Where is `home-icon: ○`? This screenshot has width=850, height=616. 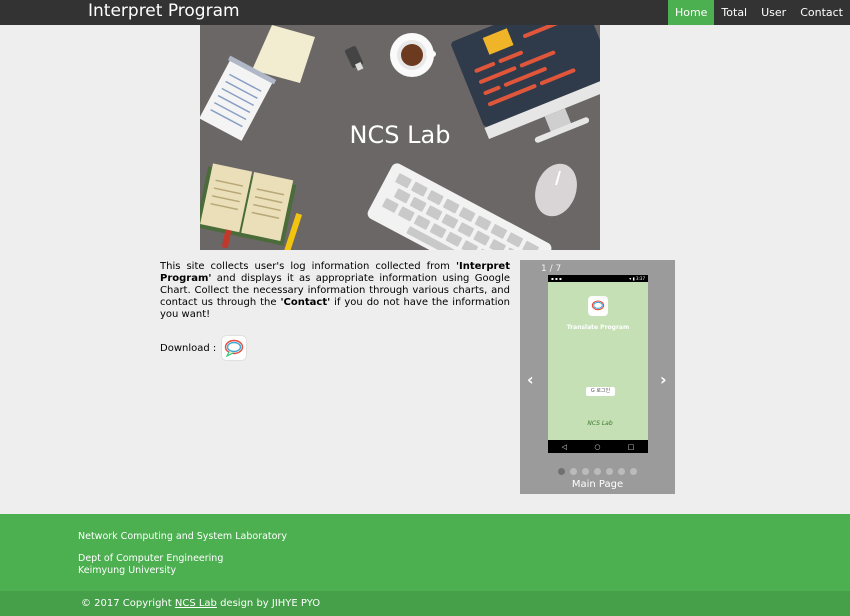 home-icon: ○ is located at coordinates (597, 446).